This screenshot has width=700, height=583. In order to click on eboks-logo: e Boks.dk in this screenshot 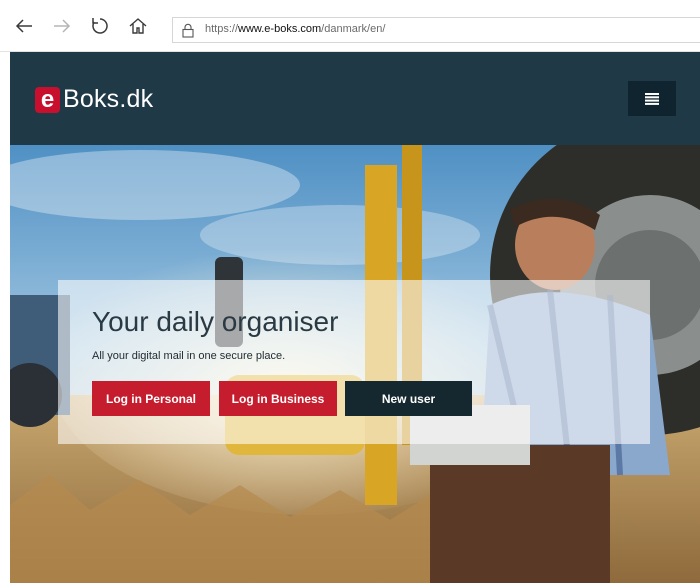, I will do `click(94, 99)`.